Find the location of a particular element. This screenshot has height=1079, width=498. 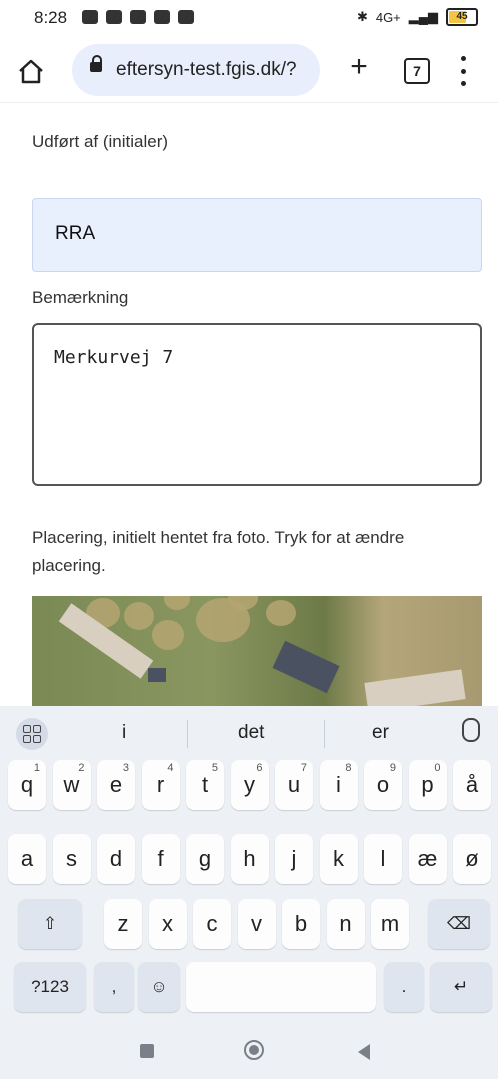

address-bar: eftersyn-test.fgis.dk/? is located at coordinates (196, 70).